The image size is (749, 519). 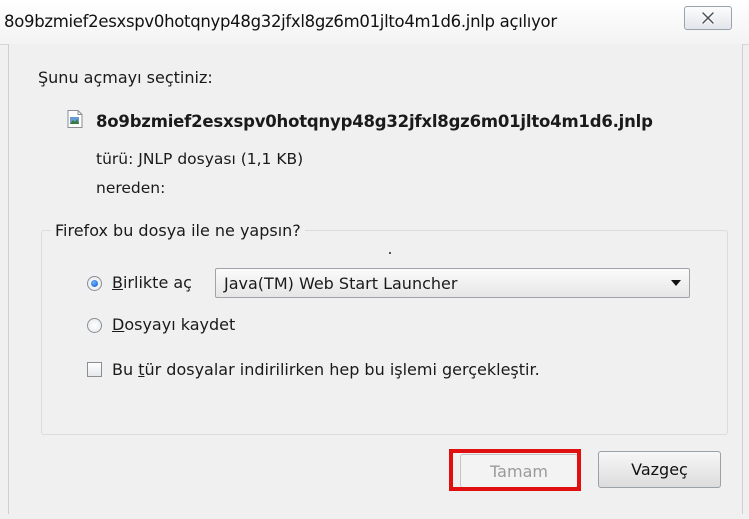 What do you see at coordinates (125, 77) in the screenshot?
I see `intro-text: Şunu açmayı seçtiniz:` at bounding box center [125, 77].